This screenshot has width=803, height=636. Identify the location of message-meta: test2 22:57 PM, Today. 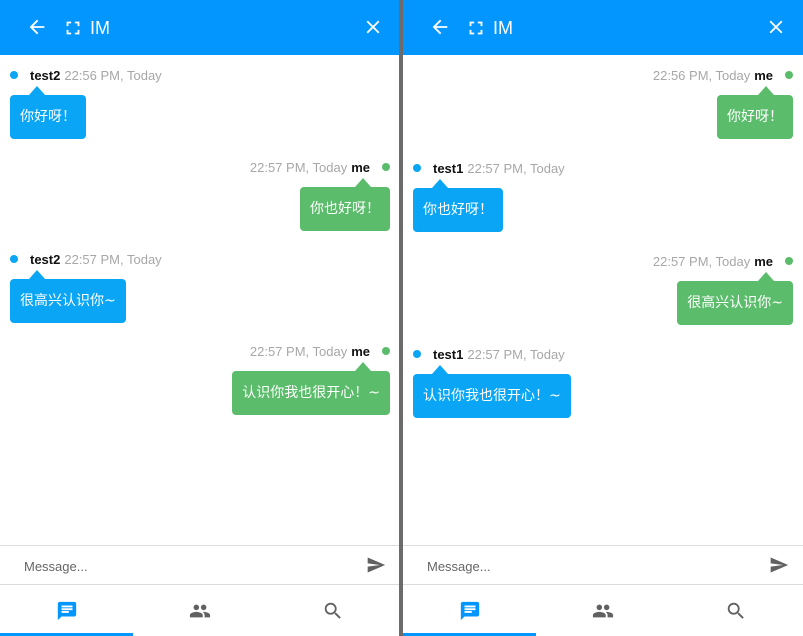
(86, 260).